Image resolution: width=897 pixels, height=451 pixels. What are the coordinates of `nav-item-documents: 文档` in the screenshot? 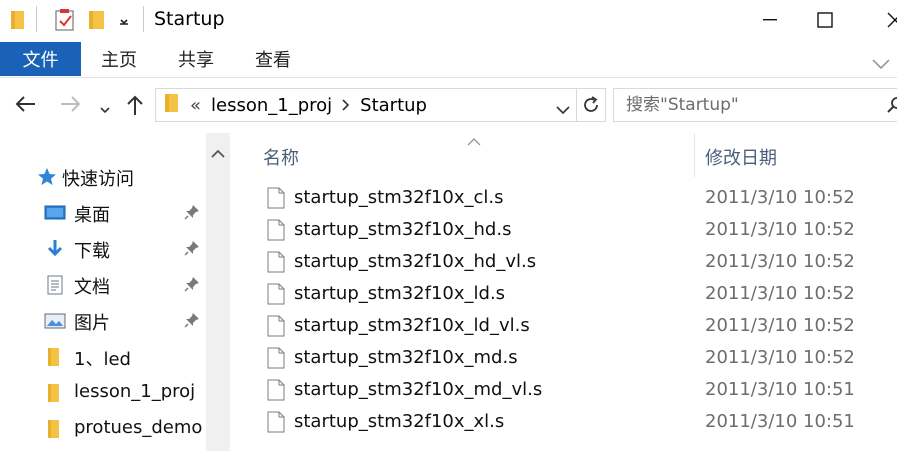 It's located at (103, 285).